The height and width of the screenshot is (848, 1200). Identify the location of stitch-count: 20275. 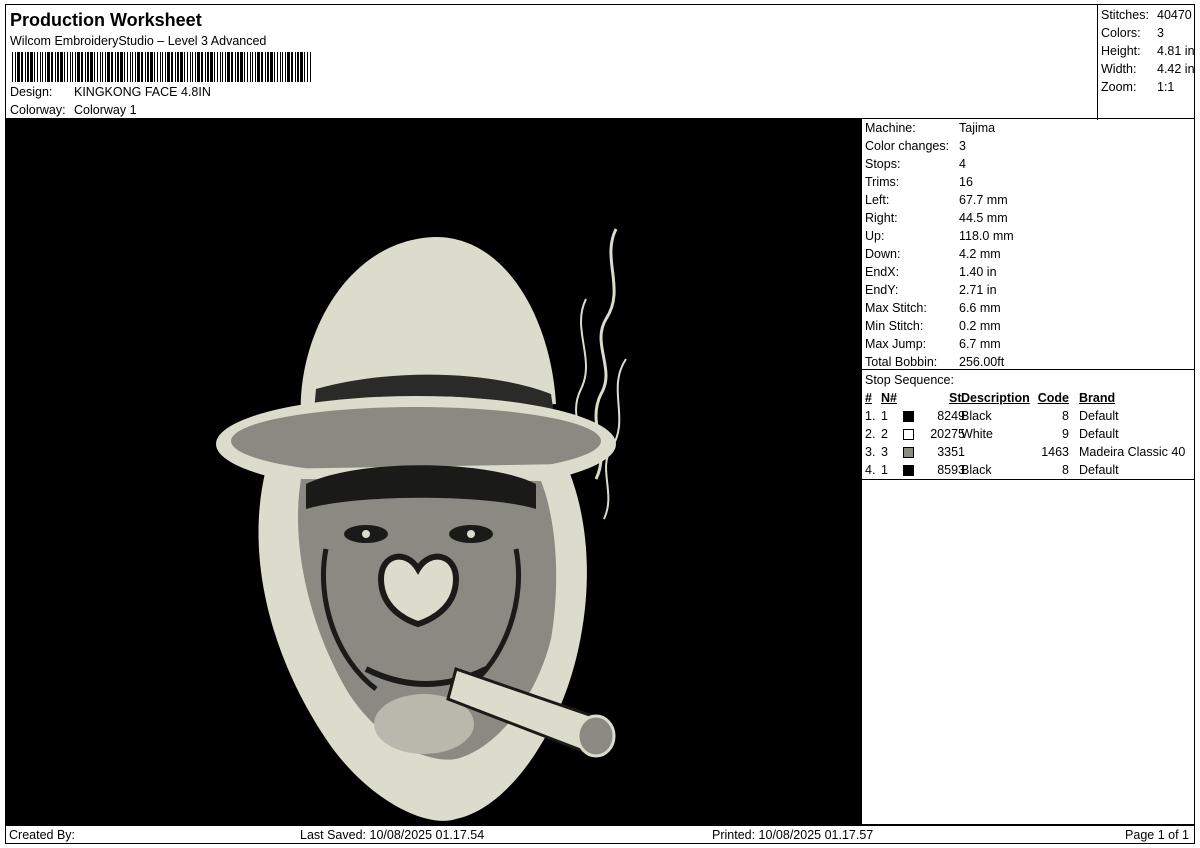
(947, 434).